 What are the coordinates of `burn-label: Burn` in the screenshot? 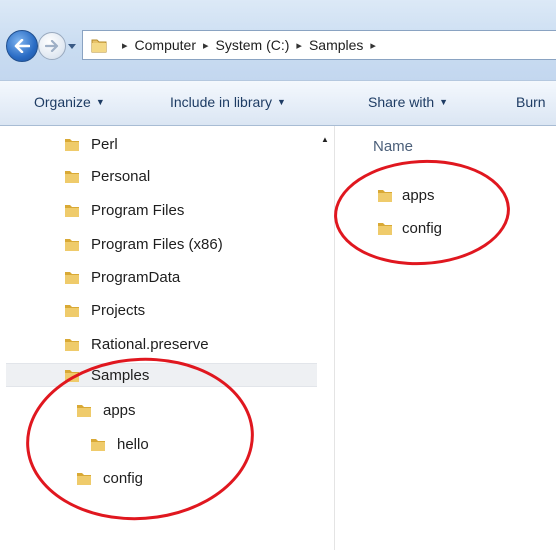 It's located at (531, 102).